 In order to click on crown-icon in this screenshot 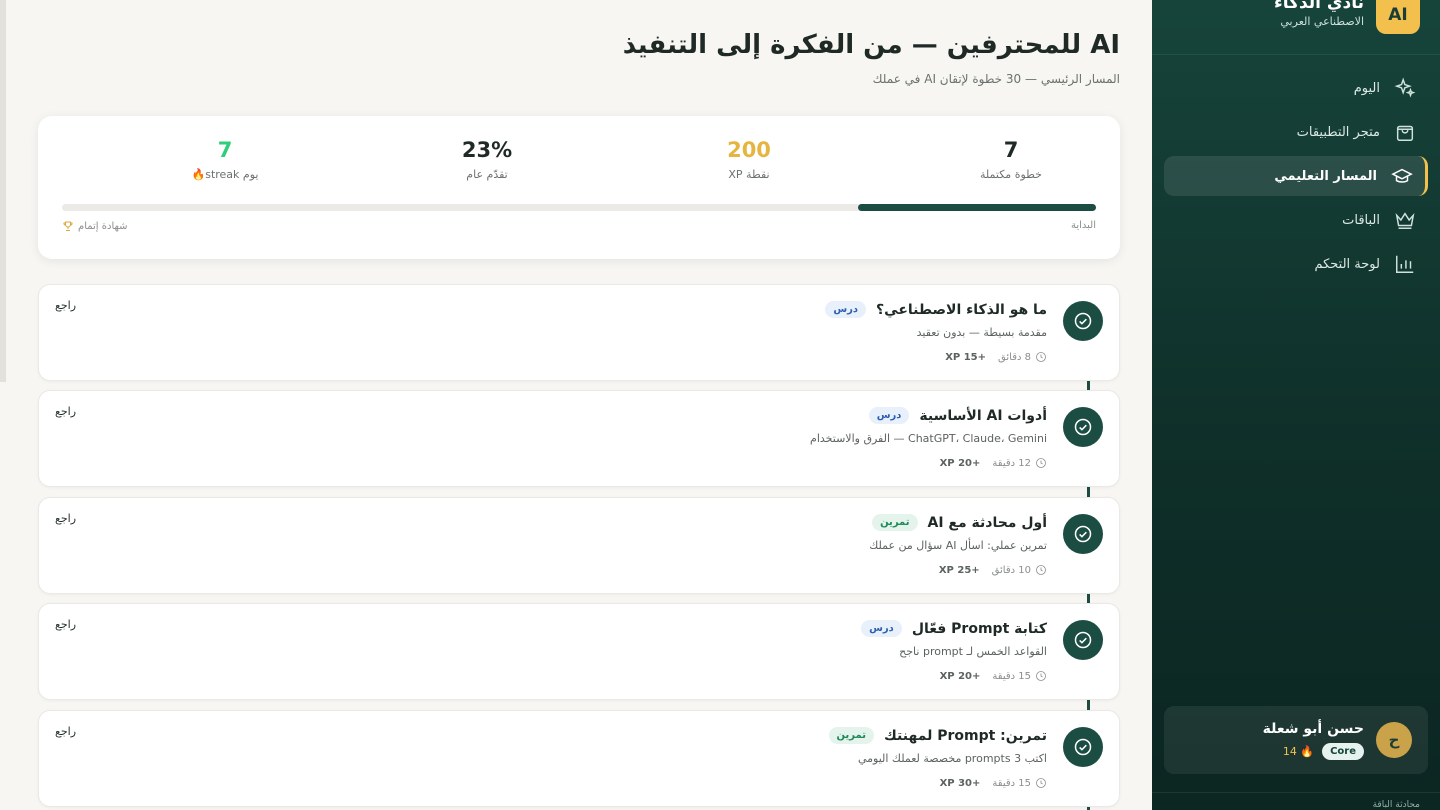, I will do `click(1405, 220)`.